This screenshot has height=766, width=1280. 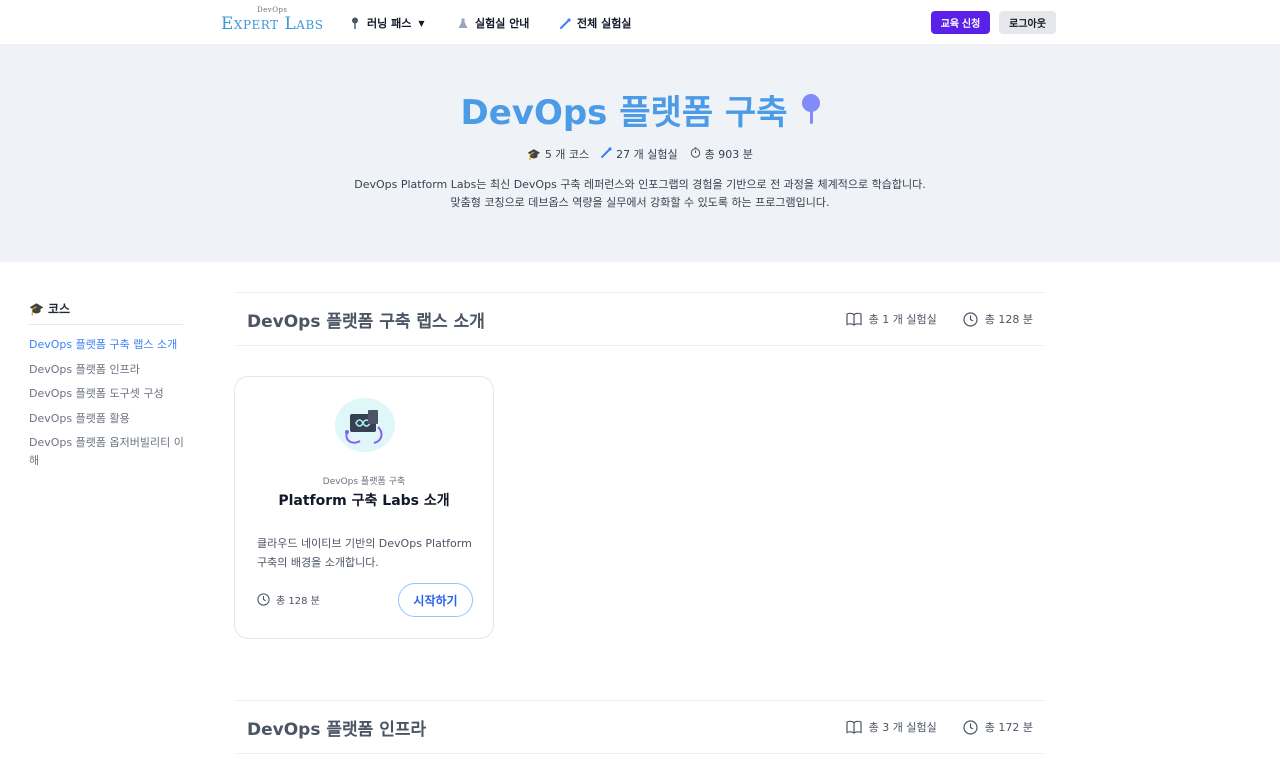 I want to click on lab-count: 27 개 실험실, so click(x=639, y=154).